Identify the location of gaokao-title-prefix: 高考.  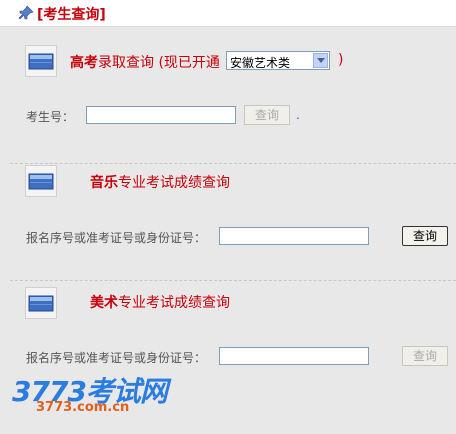
(84, 63).